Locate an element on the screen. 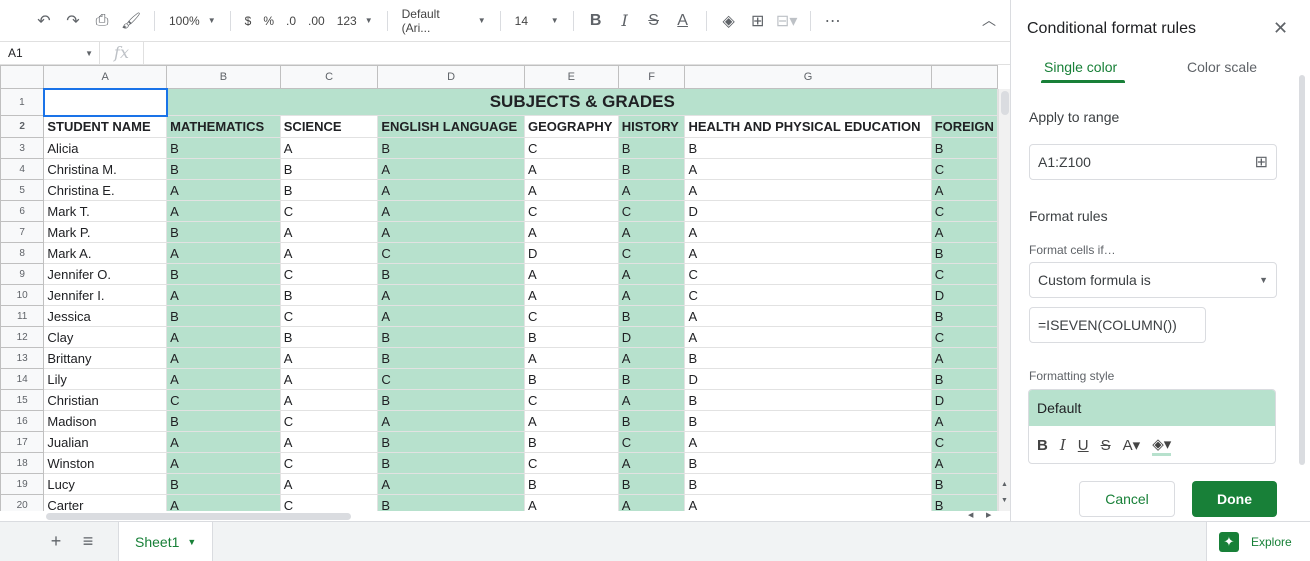 The width and height of the screenshot is (1310, 561). scroll-down-icon: ▼ is located at coordinates (1004, 500).